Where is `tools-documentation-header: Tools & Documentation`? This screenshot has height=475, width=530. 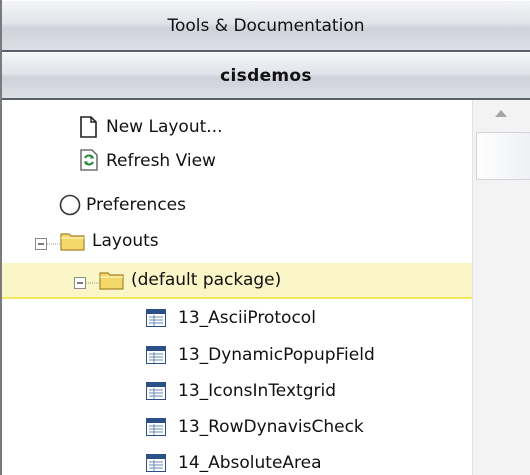 tools-documentation-header: Tools & Documentation is located at coordinates (266, 26).